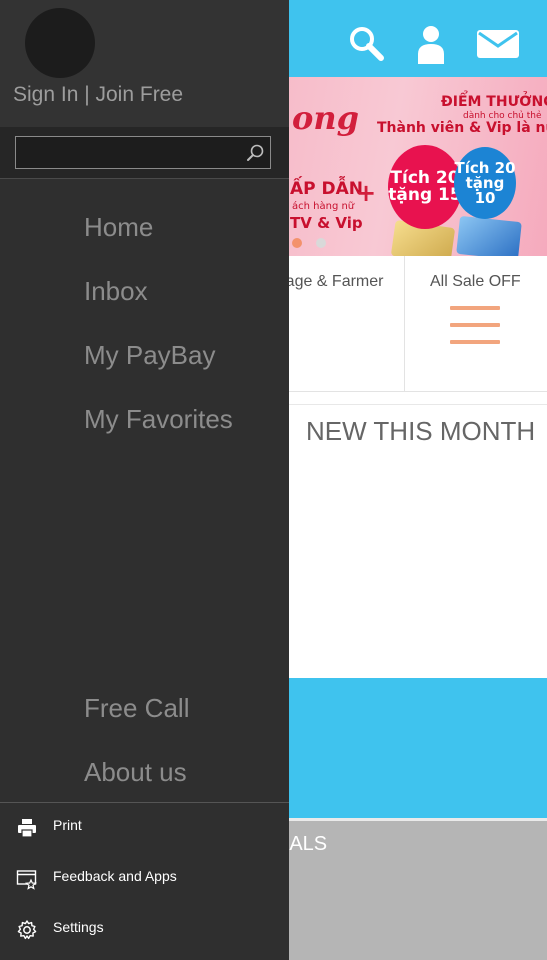  I want to click on nav-my-paybay: My PayBay, so click(150, 355).